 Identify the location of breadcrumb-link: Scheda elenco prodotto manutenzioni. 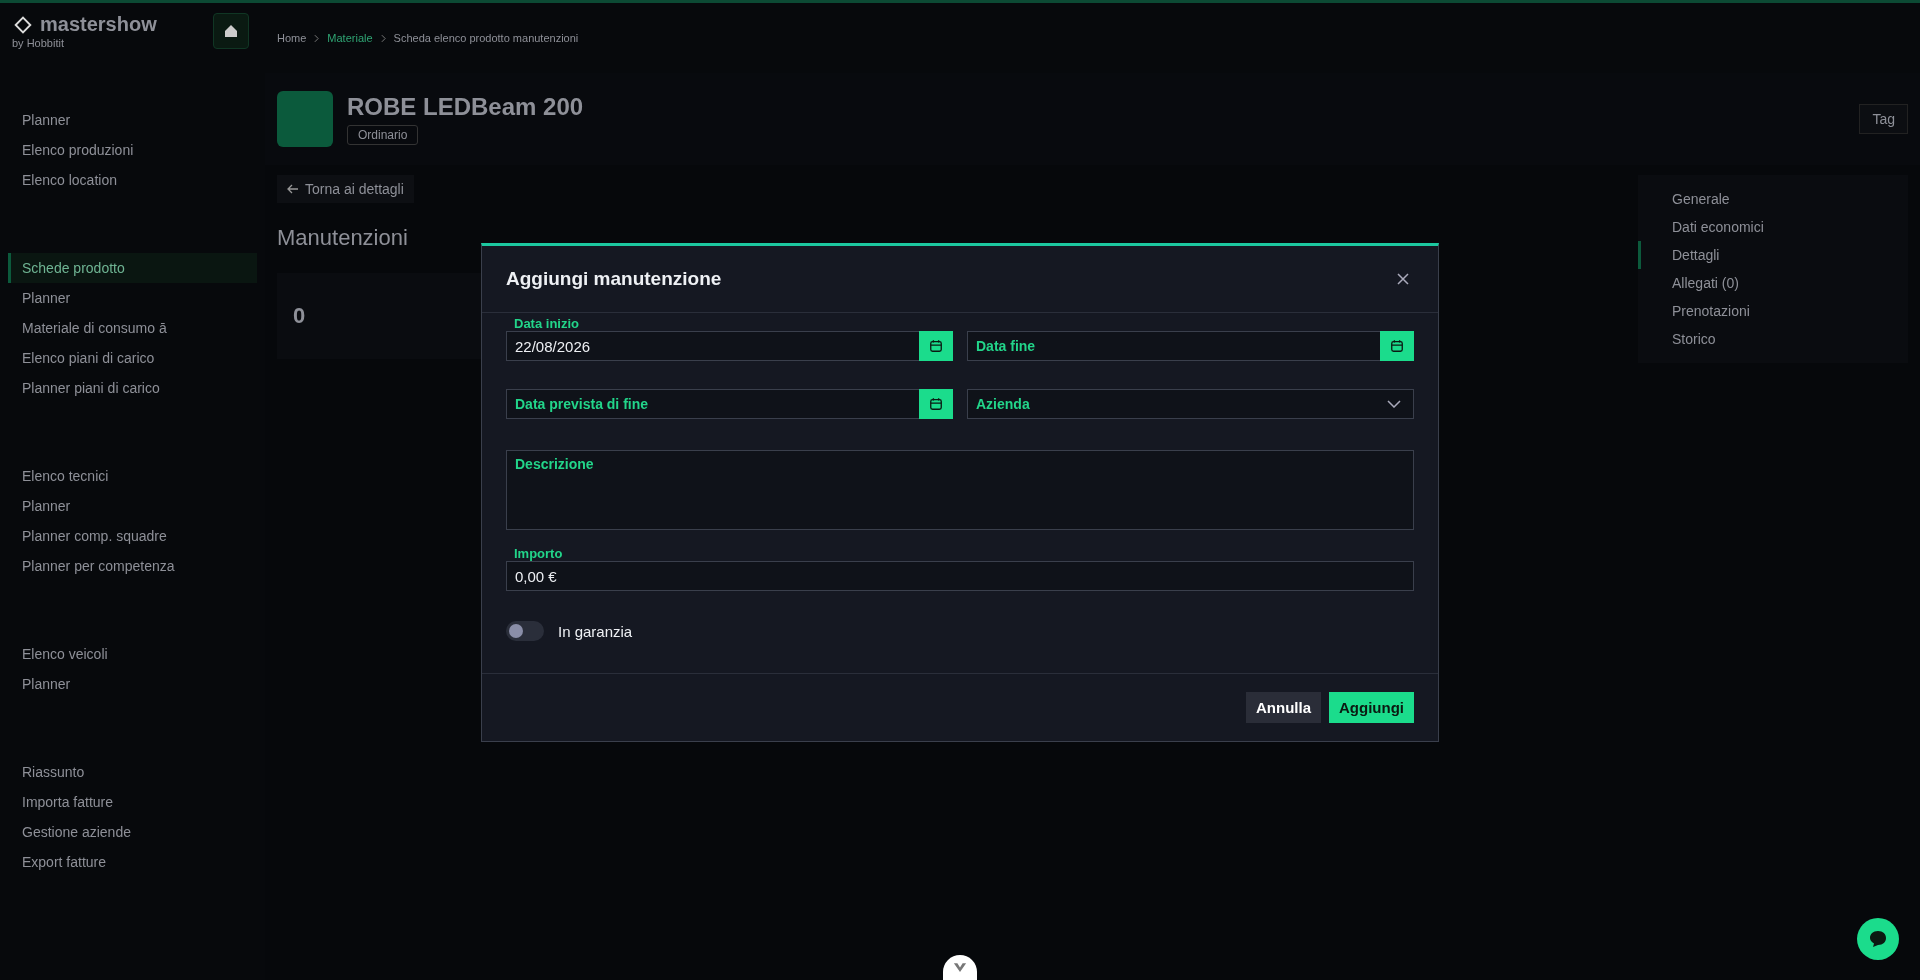
(486, 38).